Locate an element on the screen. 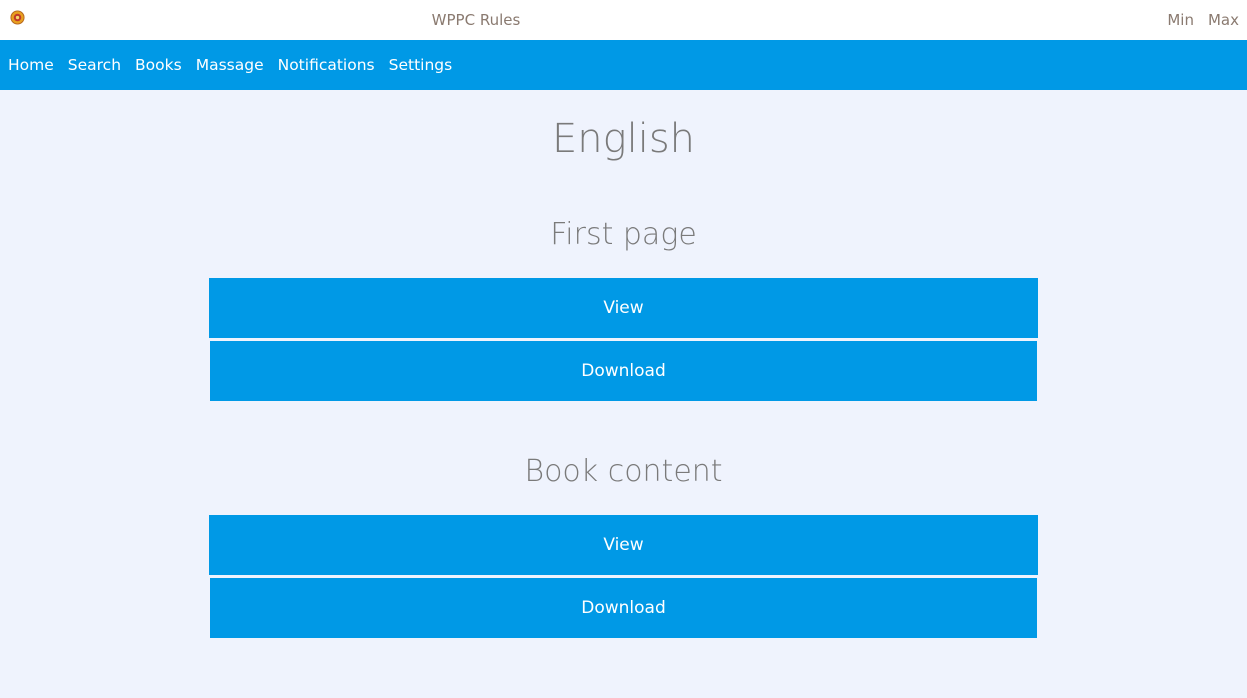 The width and height of the screenshot is (1247, 698). nav-item-books: Books is located at coordinates (158, 65).